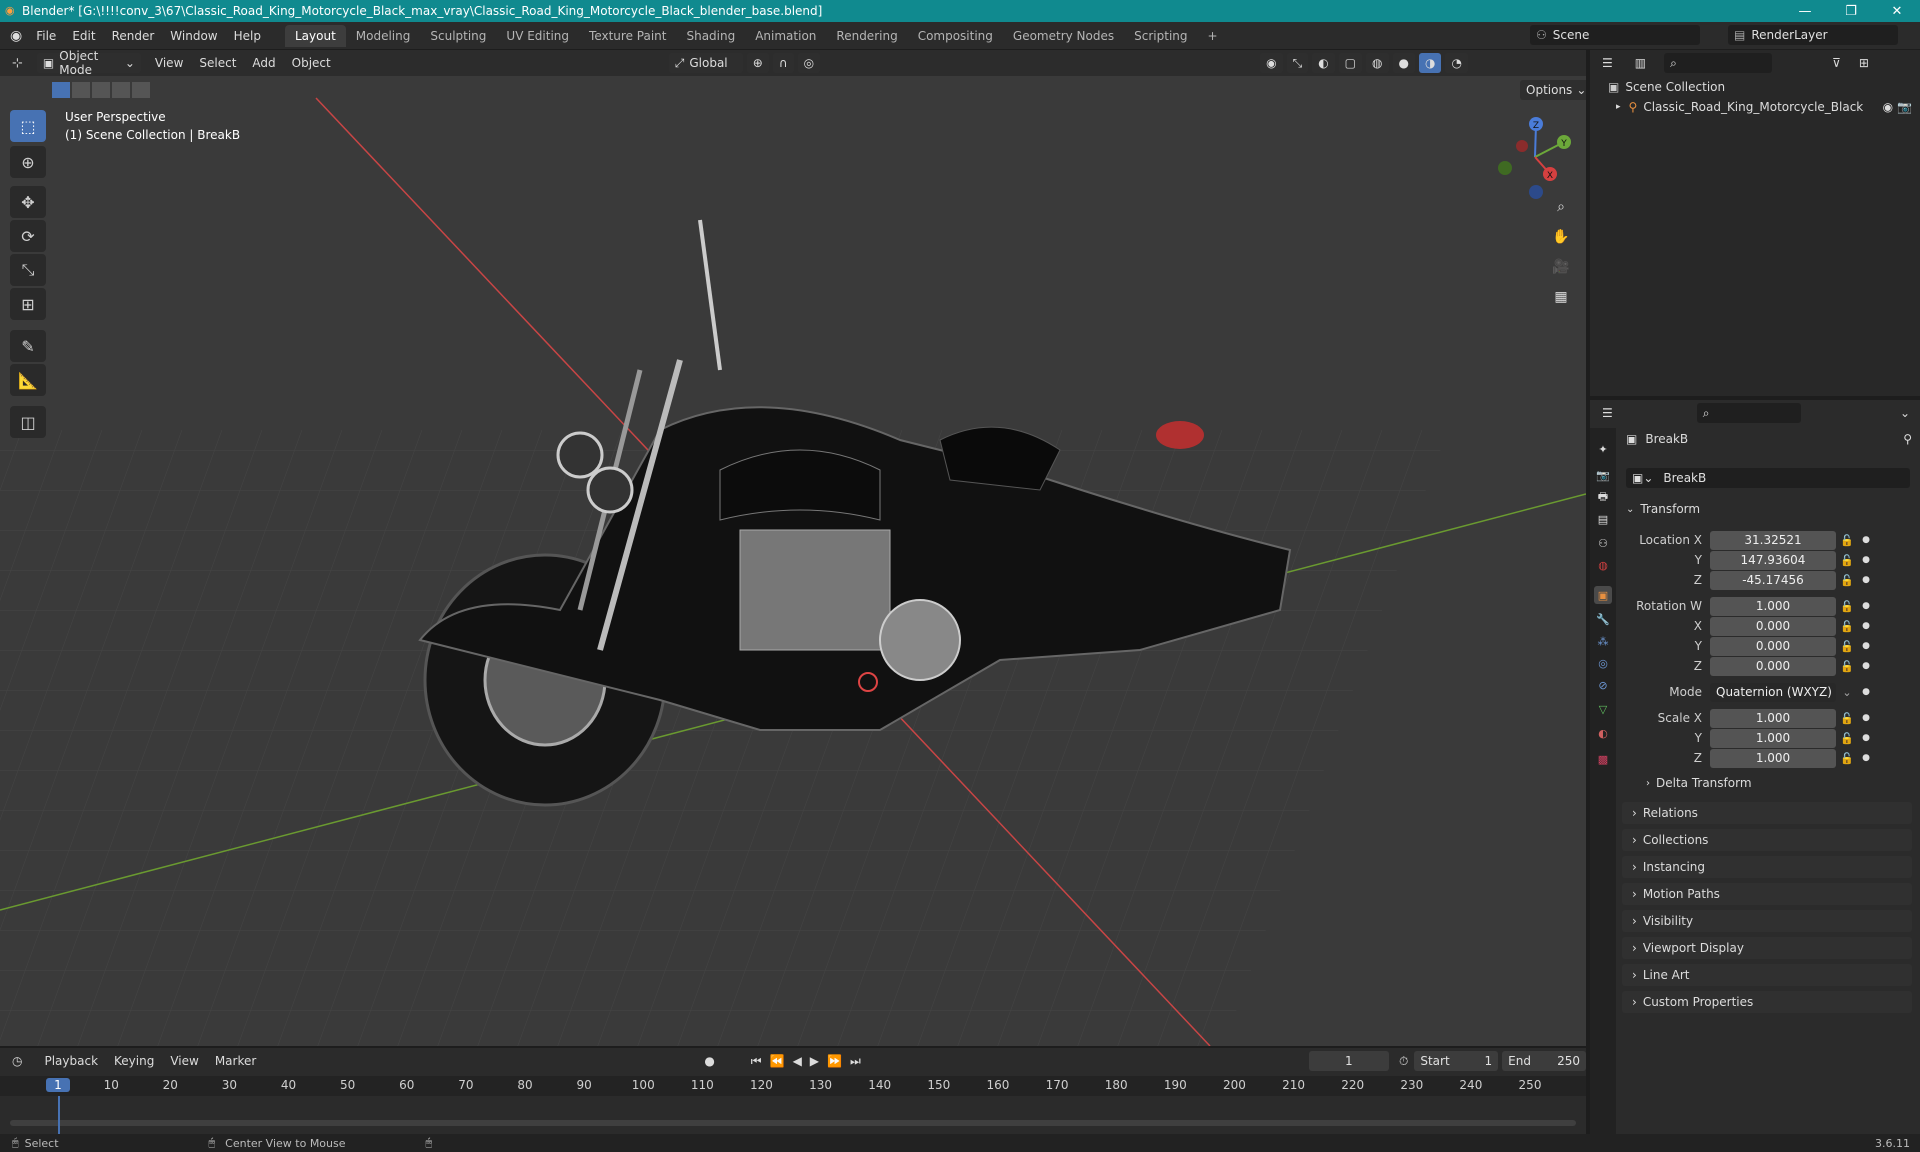  What do you see at coordinates (1773, 560) in the screenshot?
I see `location-y-field: 147.93604` at bounding box center [1773, 560].